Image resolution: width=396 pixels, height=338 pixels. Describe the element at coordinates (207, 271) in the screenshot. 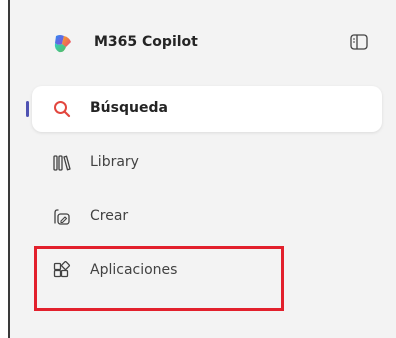

I see `nav-item-aplicaciones: Aplicaciones` at that location.